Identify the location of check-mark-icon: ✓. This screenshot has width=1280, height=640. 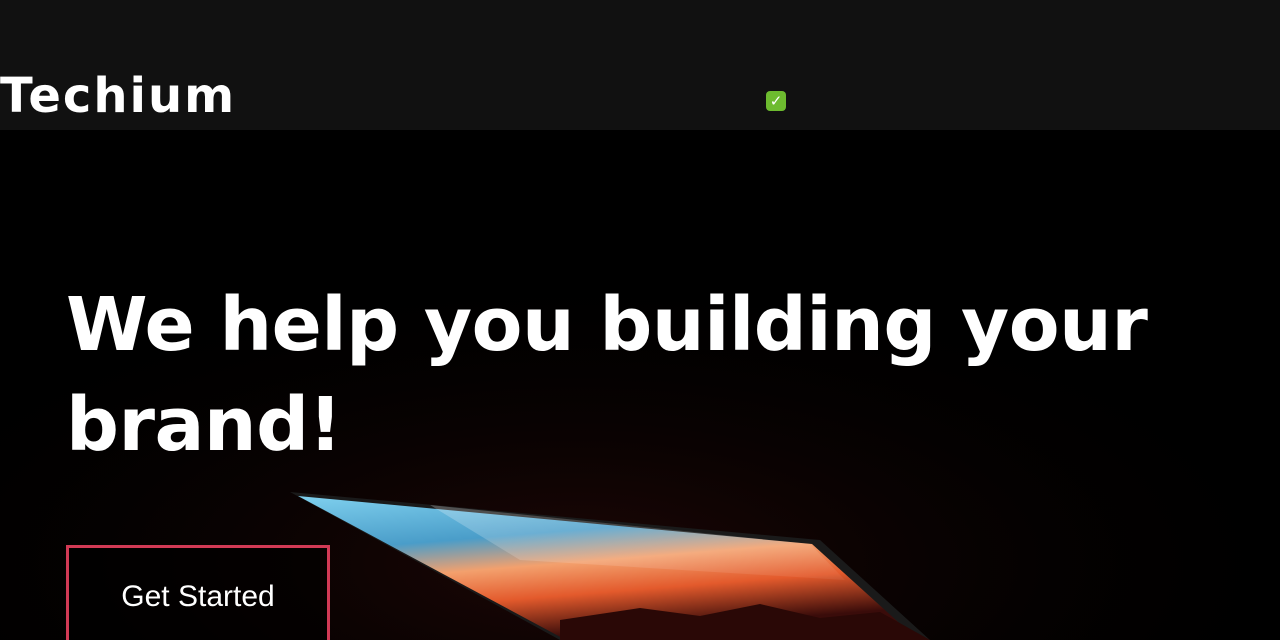
(776, 101).